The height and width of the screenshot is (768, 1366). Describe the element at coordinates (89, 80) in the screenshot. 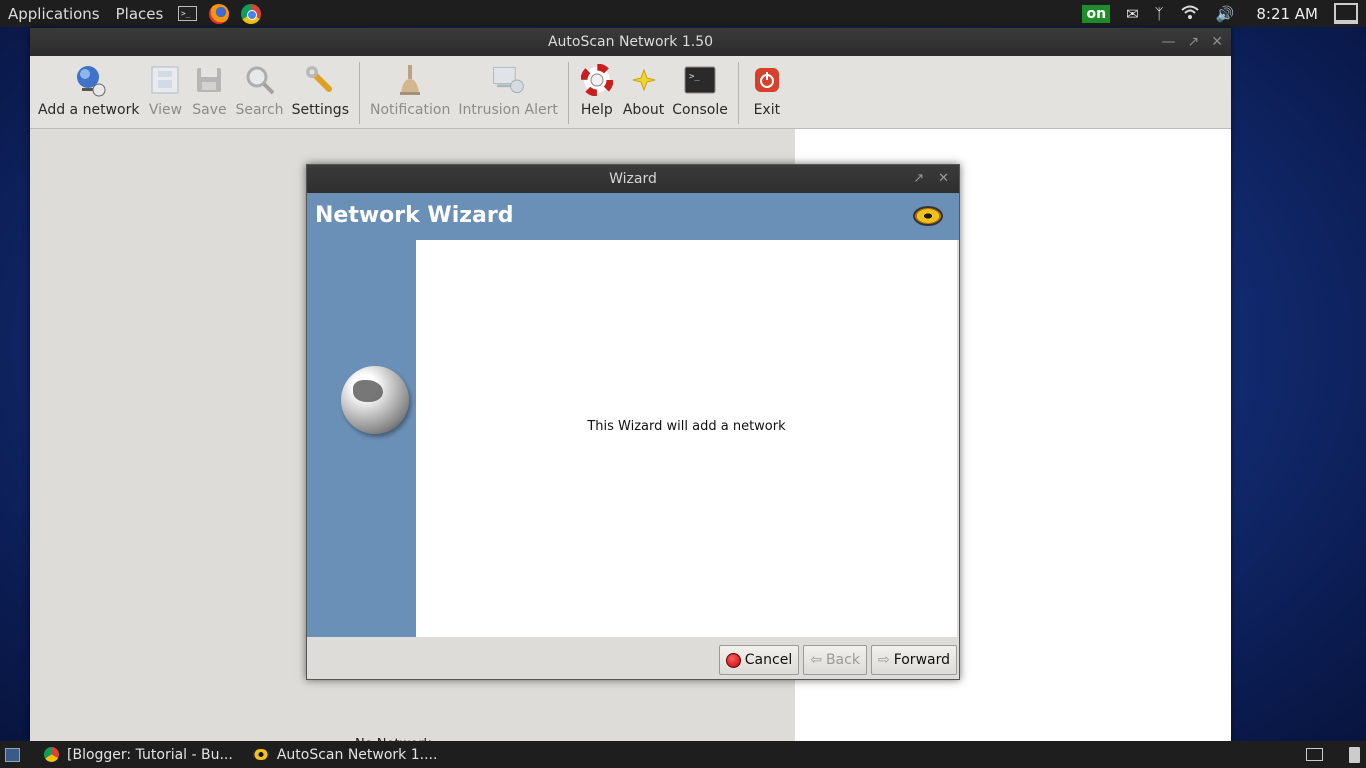

I see `add-network-icon` at that location.